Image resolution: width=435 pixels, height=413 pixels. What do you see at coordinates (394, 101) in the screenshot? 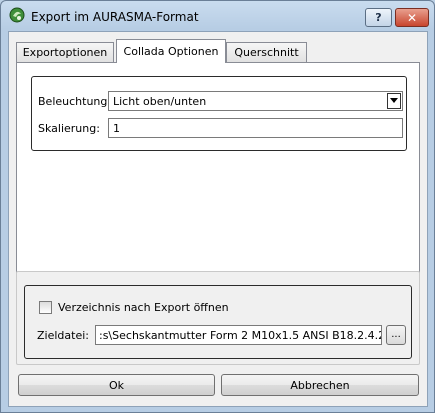
I see `chevron-down-icon` at bounding box center [394, 101].